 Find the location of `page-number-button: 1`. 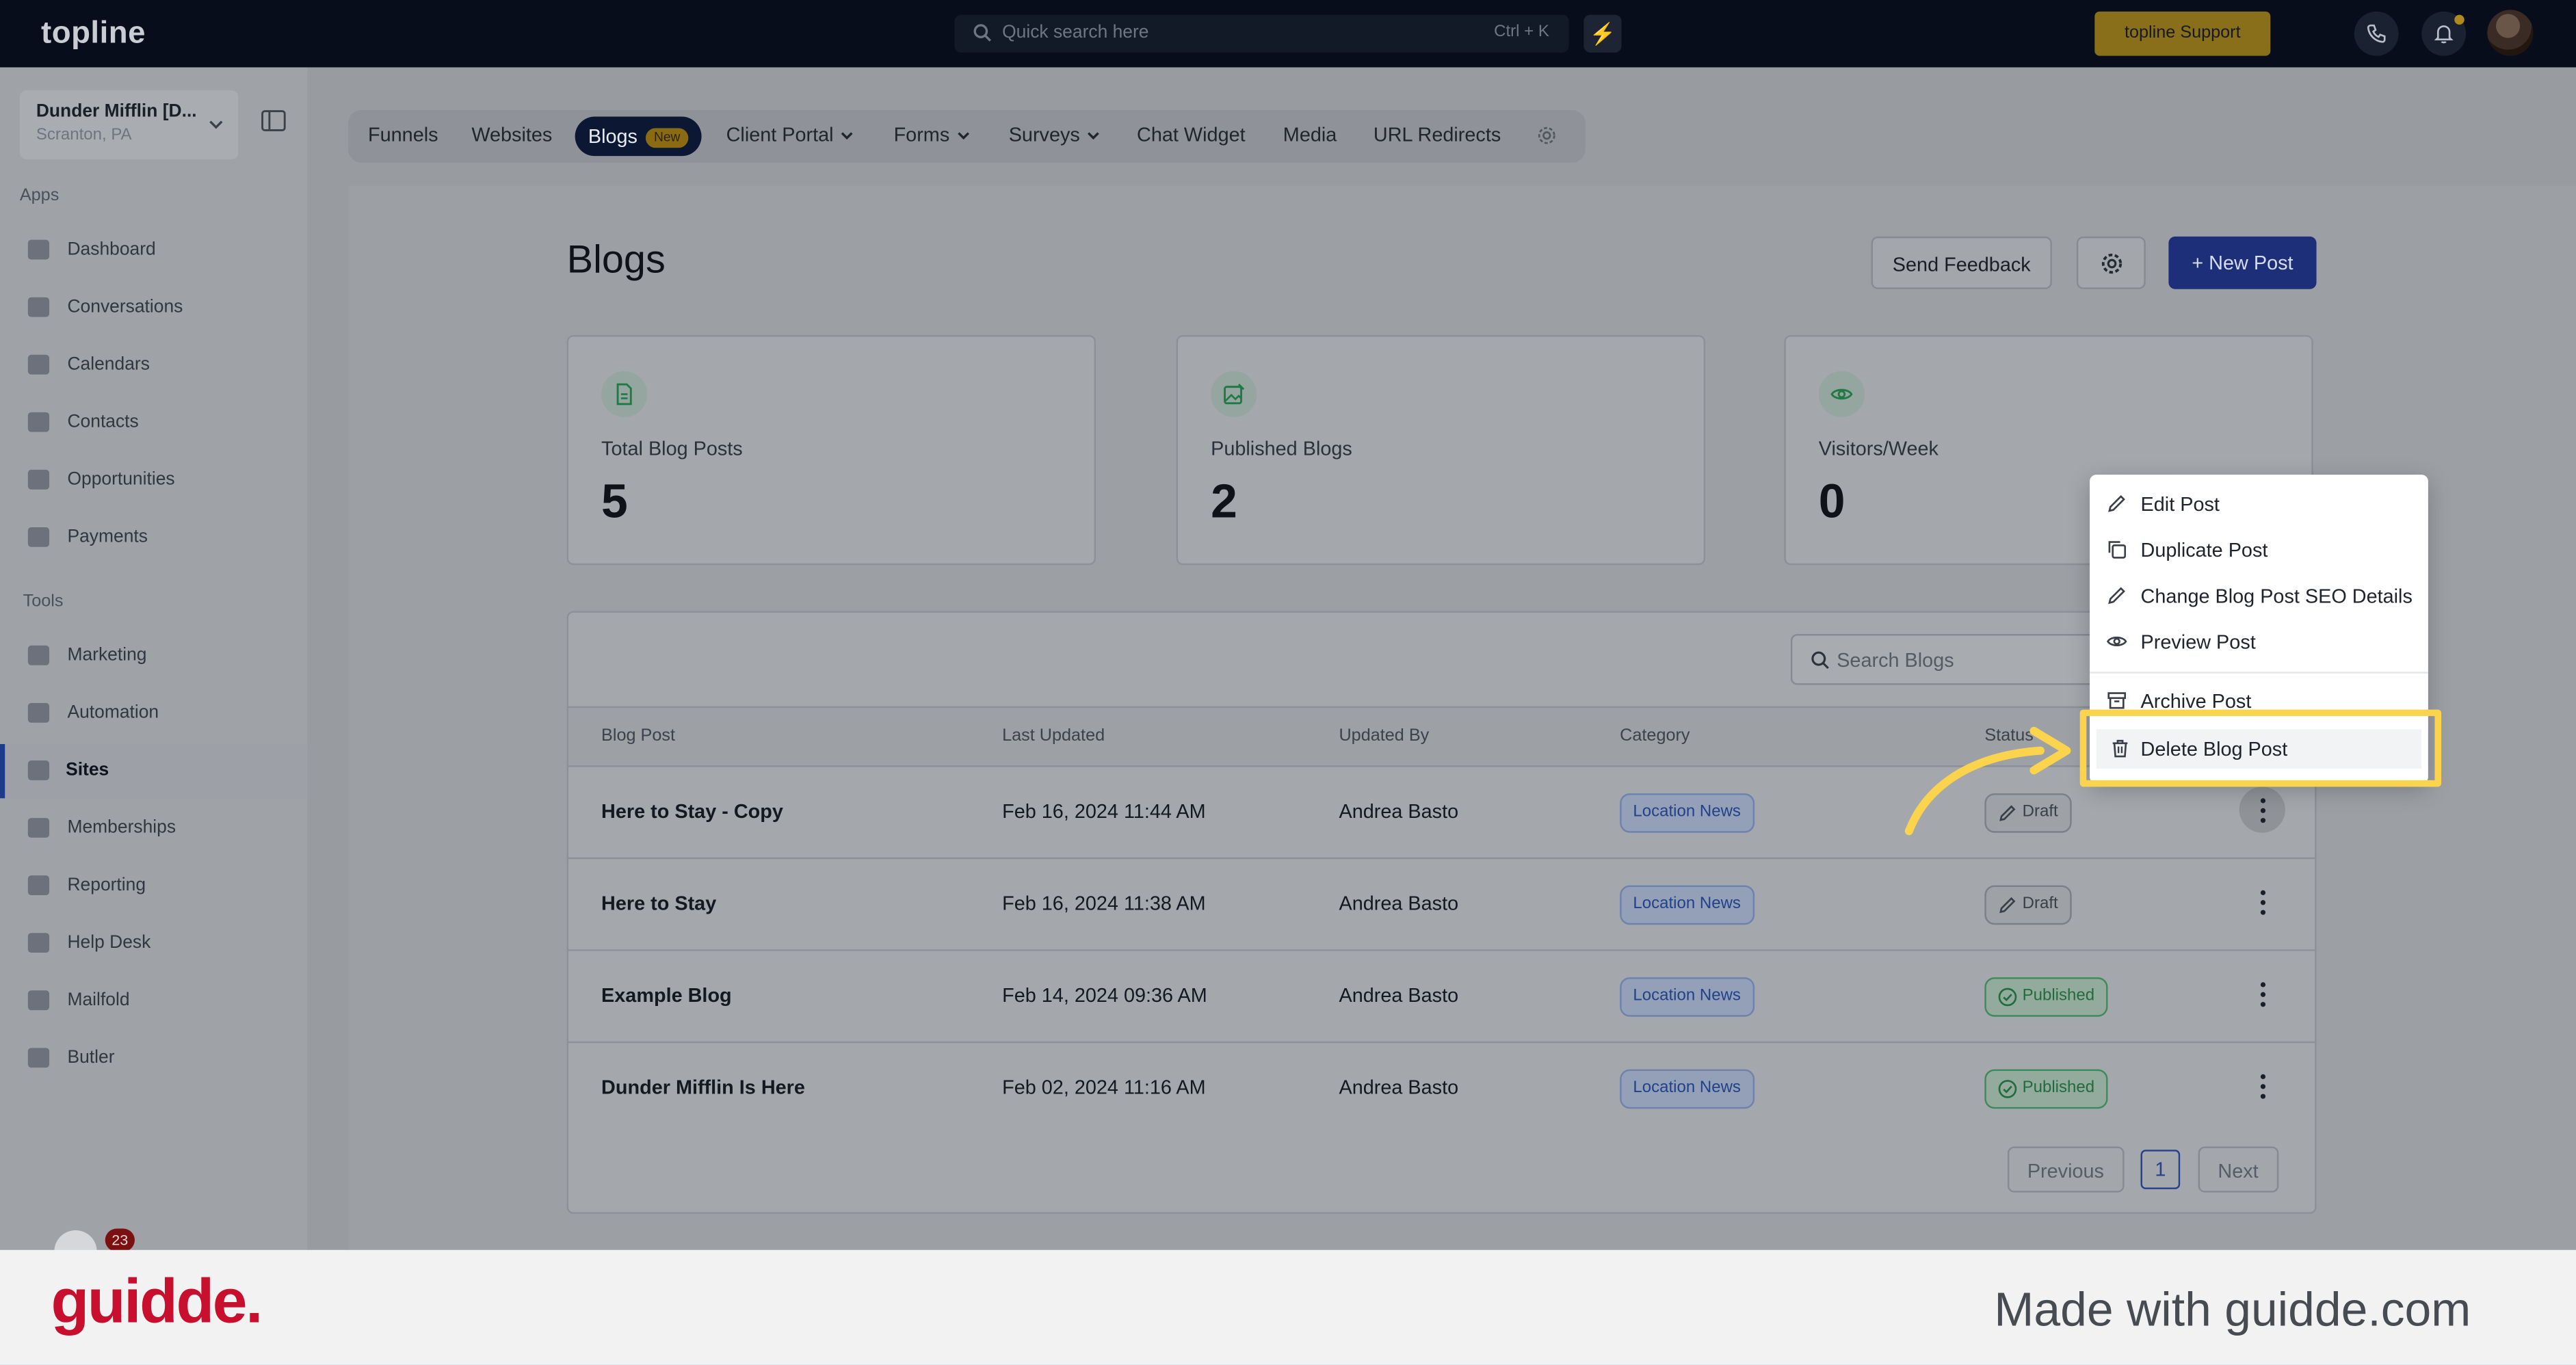

page-number-button: 1 is located at coordinates (2160, 1169).